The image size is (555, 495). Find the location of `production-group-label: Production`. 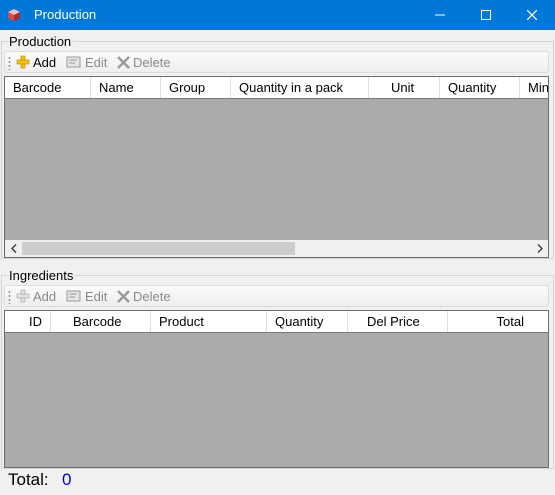

production-group-label: Production is located at coordinates (41, 41).